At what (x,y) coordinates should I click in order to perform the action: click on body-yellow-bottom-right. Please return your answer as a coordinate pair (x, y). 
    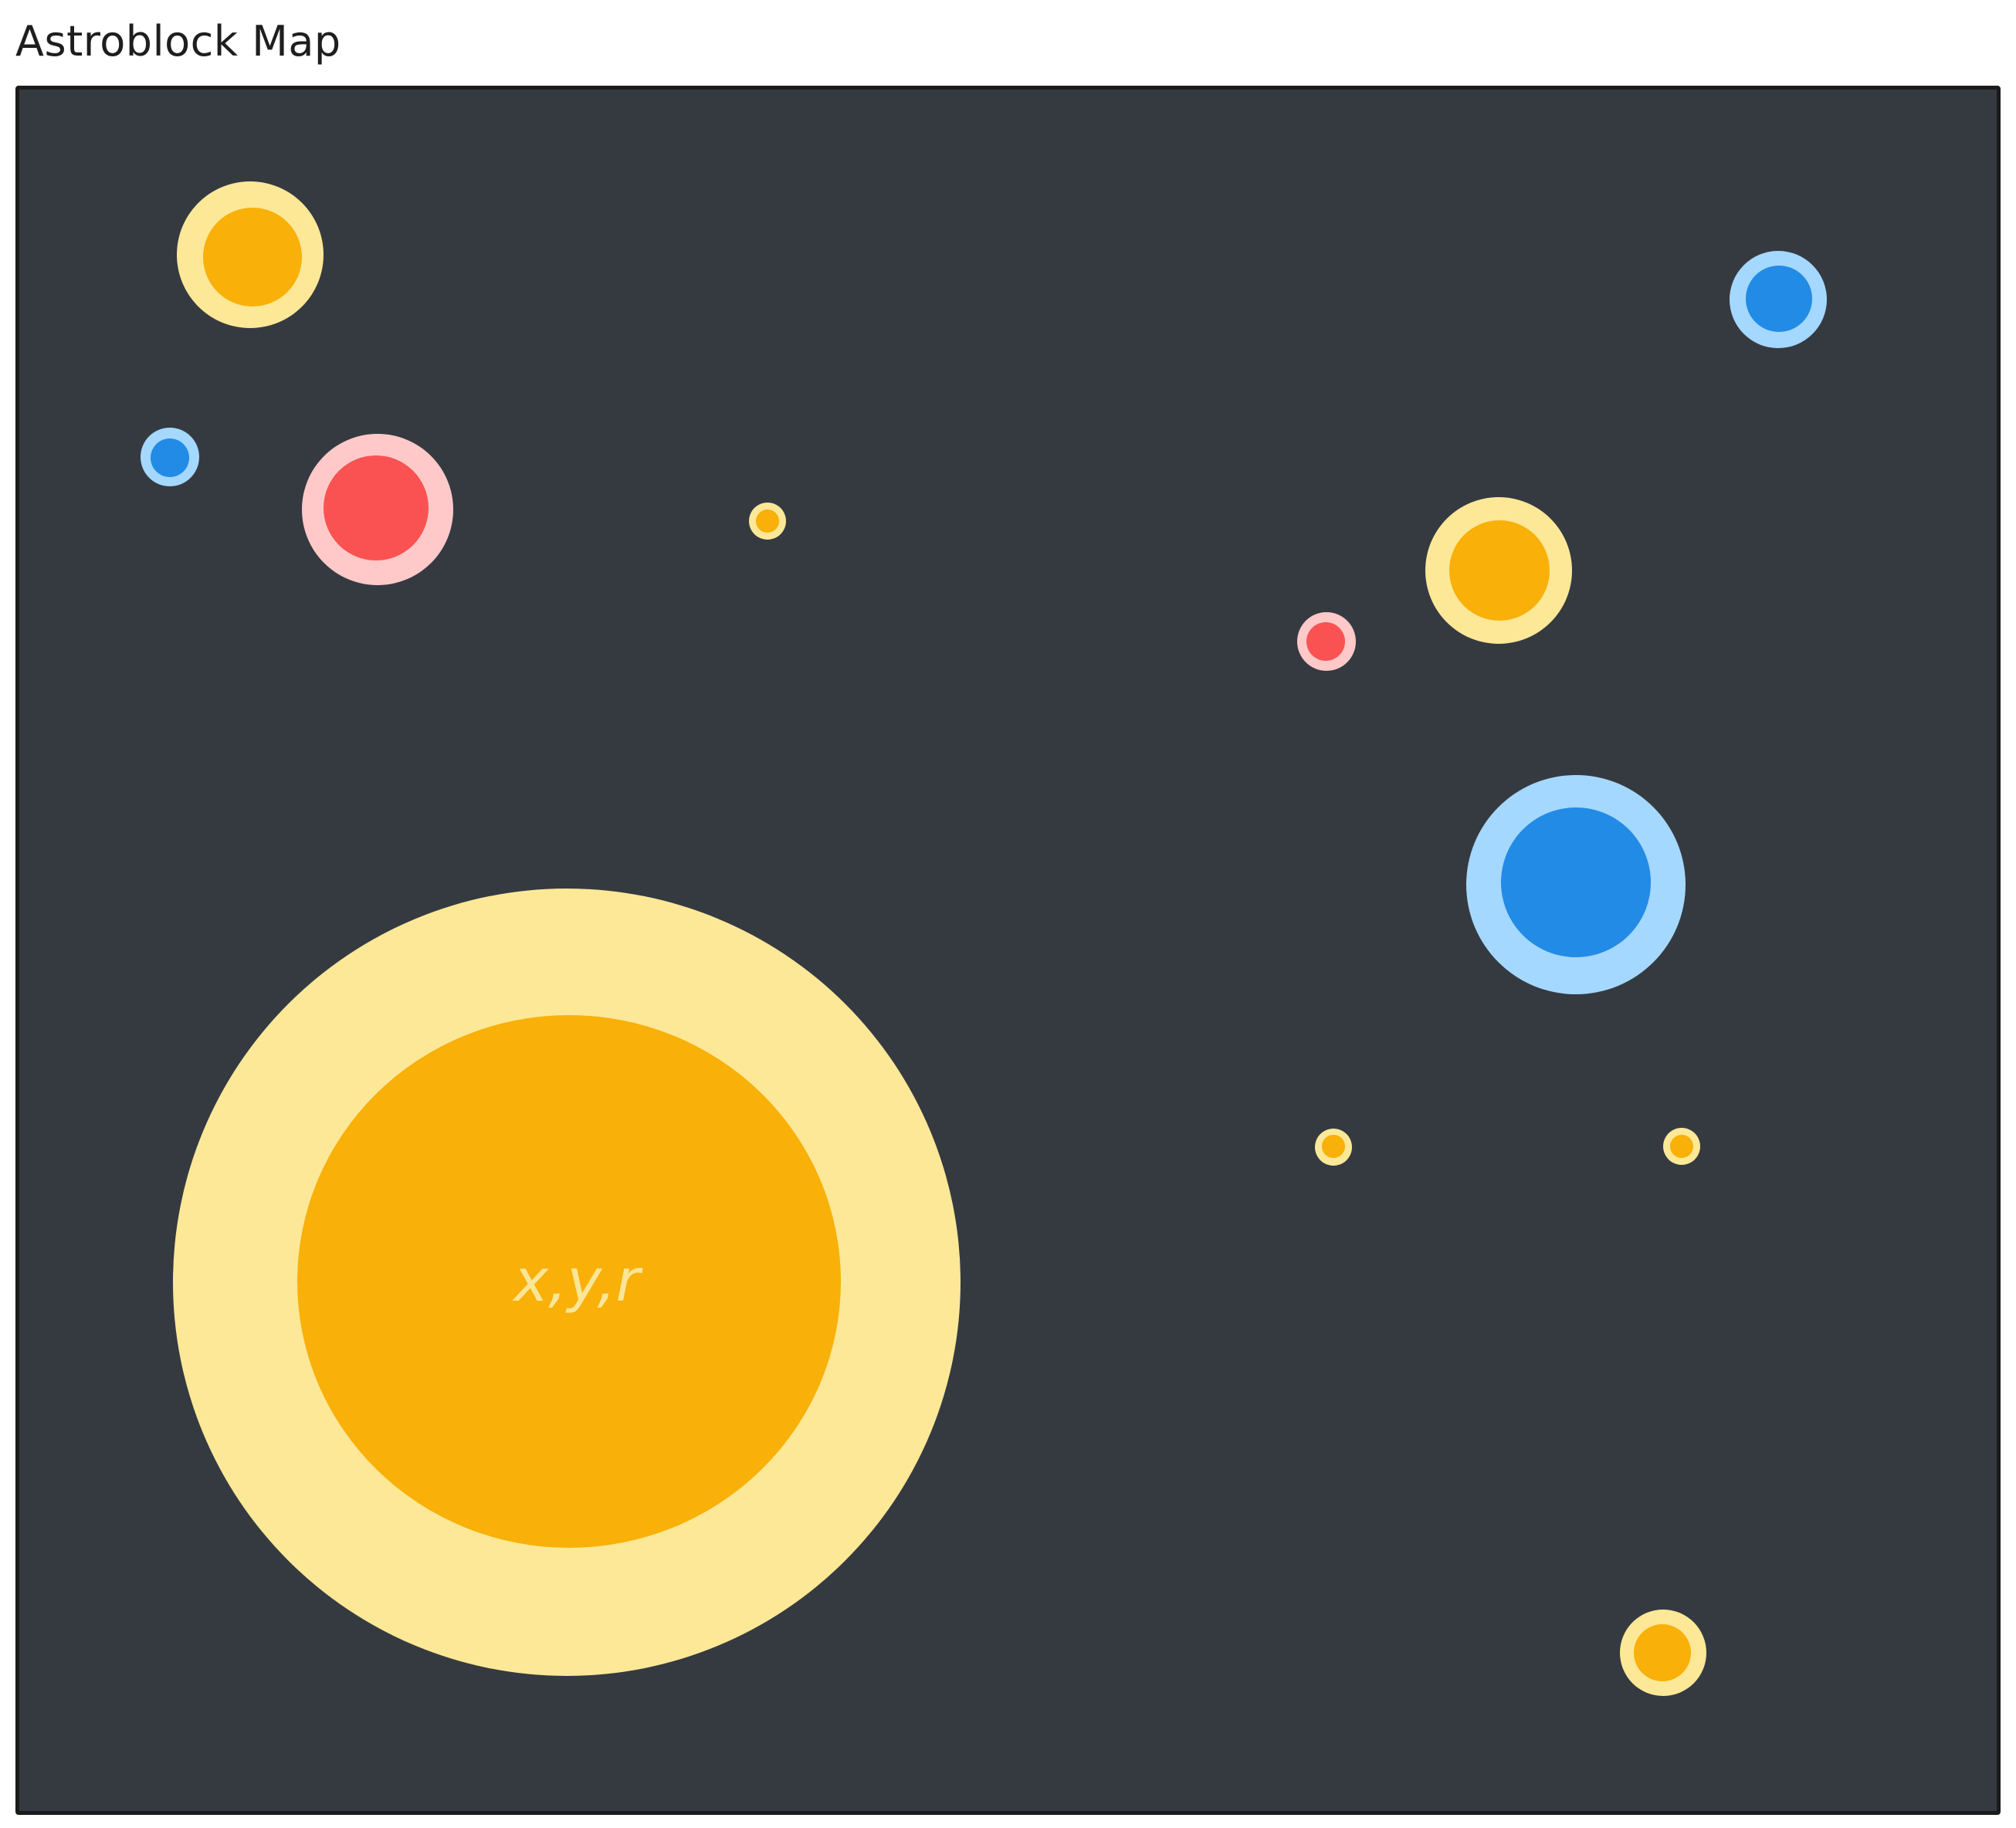
    Looking at the image, I should click on (1663, 1653).